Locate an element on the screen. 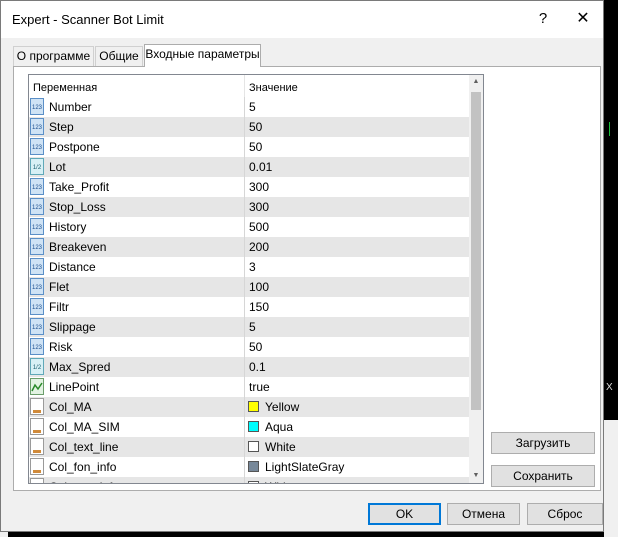  parameter-name-cell: 123 History is located at coordinates (137, 227).